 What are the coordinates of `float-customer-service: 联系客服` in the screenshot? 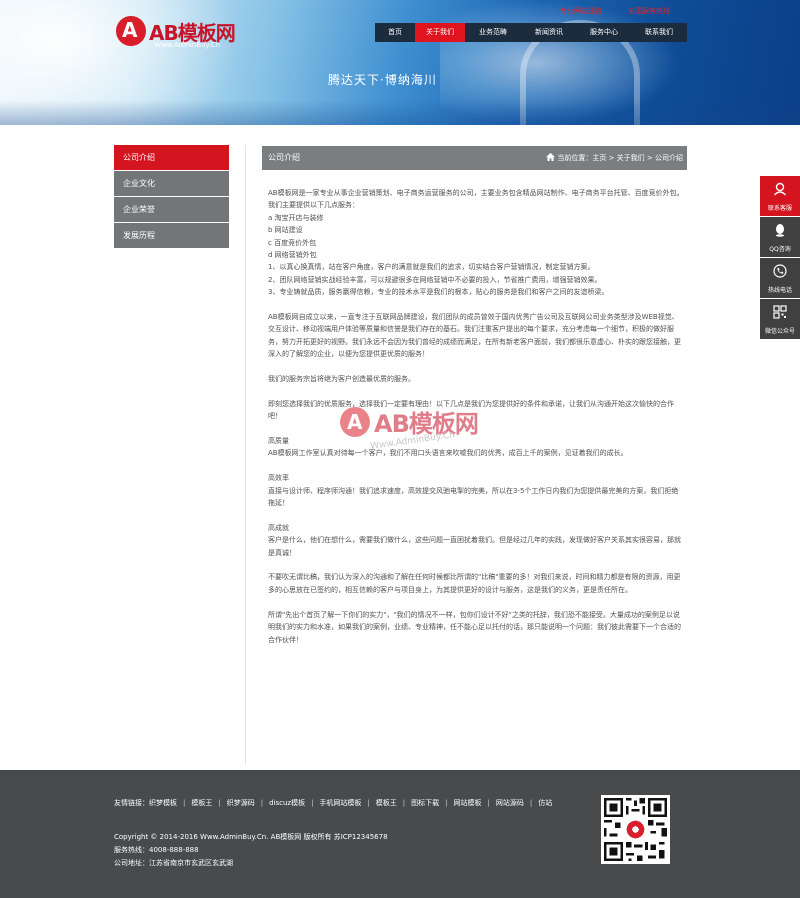 It's located at (780, 196).